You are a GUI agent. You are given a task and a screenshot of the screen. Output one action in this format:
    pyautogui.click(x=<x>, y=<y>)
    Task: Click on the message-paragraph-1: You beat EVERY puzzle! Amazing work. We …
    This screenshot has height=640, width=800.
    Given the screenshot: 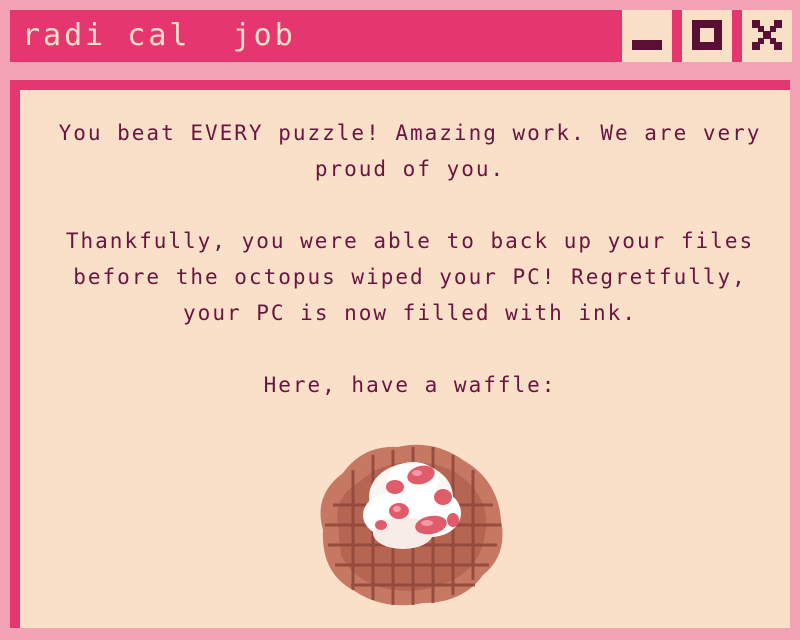 What is the action you would take?
    pyautogui.click(x=410, y=151)
    